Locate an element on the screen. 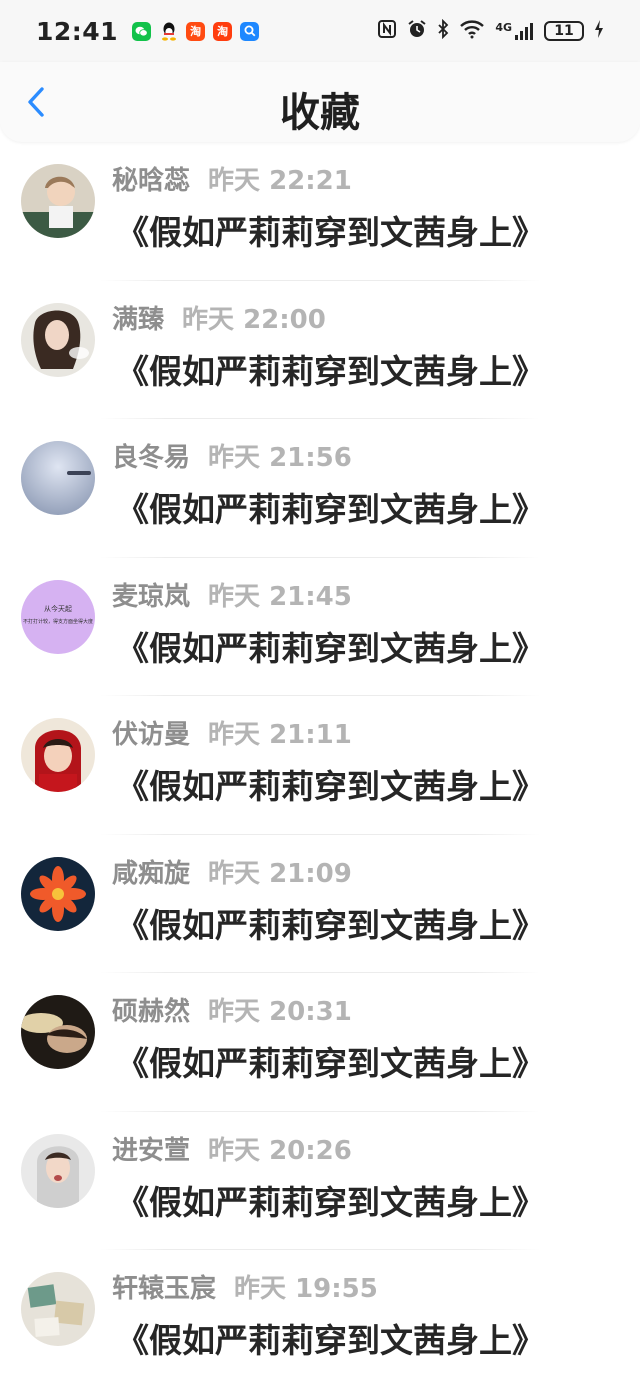  navigation-bar: 收藏 is located at coordinates (320, 102).